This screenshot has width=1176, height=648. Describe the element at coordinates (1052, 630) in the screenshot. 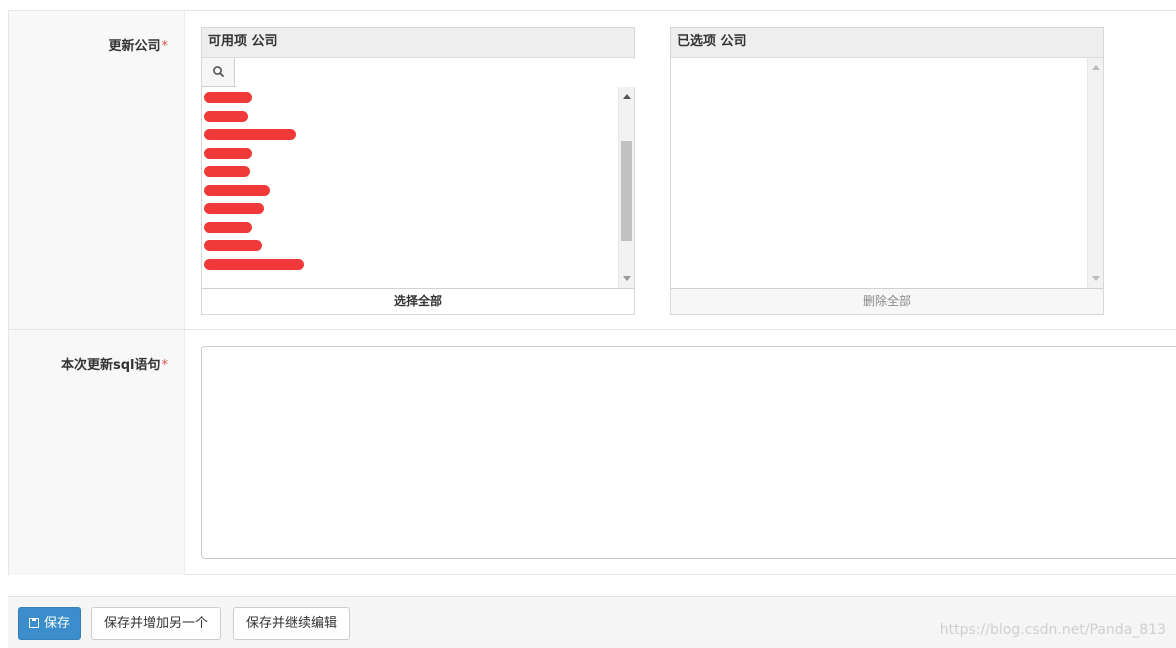

I see `watermark: https://blog.csdn.net/Panda_813` at that location.